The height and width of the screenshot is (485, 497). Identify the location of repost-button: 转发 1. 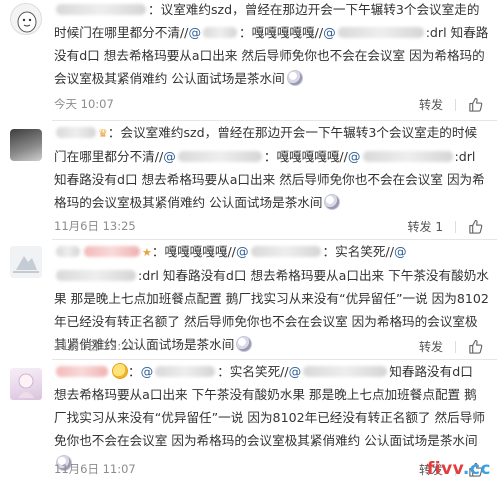
(425, 226).